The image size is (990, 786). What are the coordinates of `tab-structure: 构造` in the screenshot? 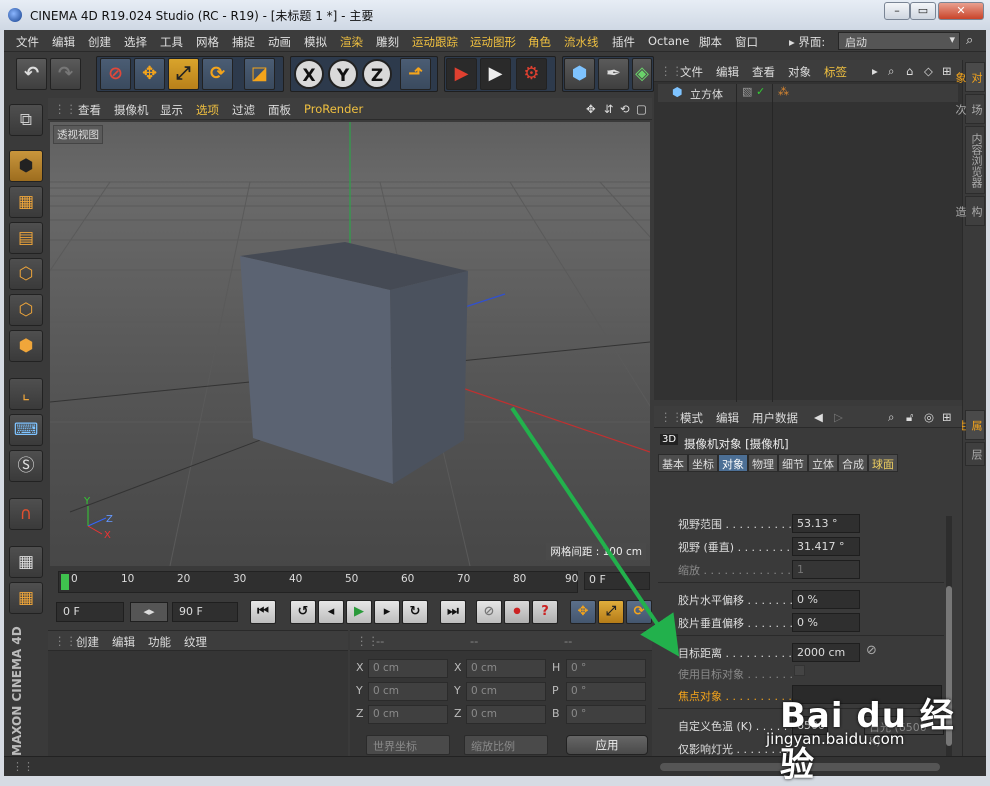 It's located at (969, 211).